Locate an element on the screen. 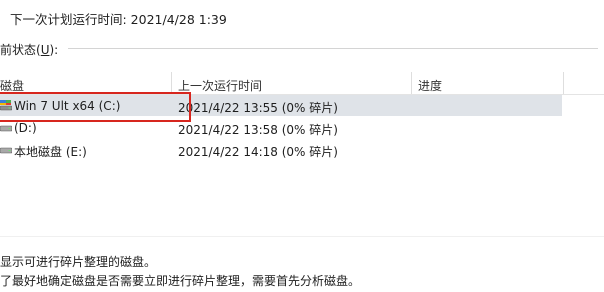 The width and height of the screenshot is (604, 292). highlight-annotation-box is located at coordinates (95, 107).